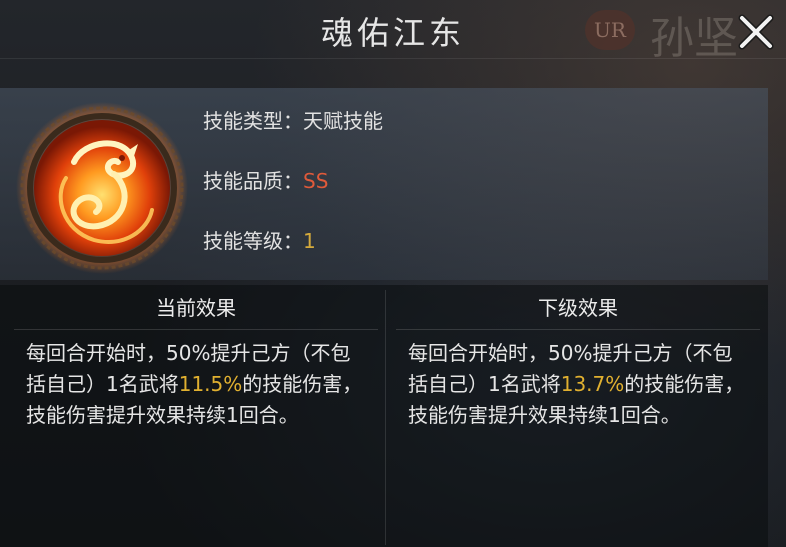 The image size is (786, 547). I want to click on skill-level-row: 技能等级：1, so click(293, 256).